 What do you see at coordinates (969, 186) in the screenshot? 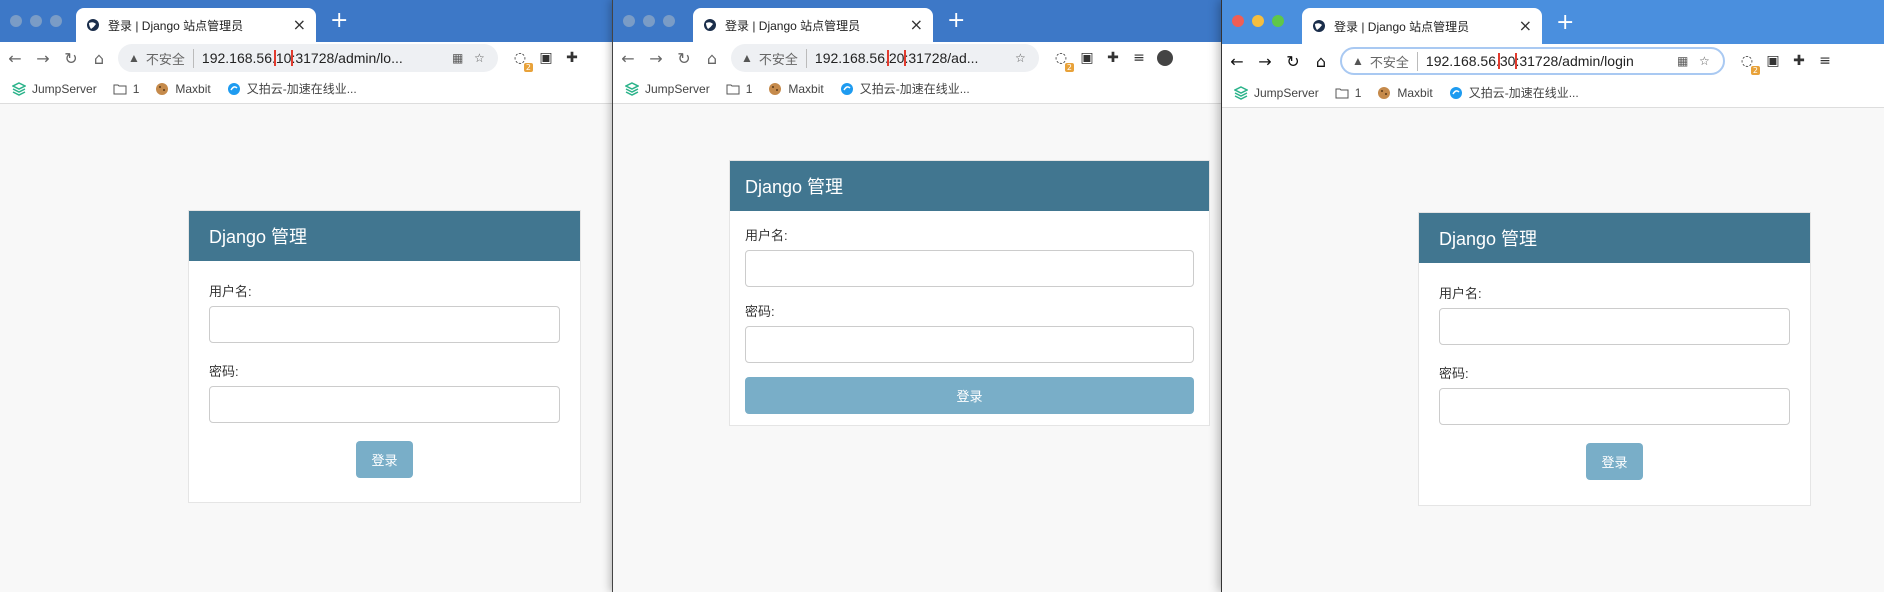
I see `card-title: Django 管理` at bounding box center [969, 186].